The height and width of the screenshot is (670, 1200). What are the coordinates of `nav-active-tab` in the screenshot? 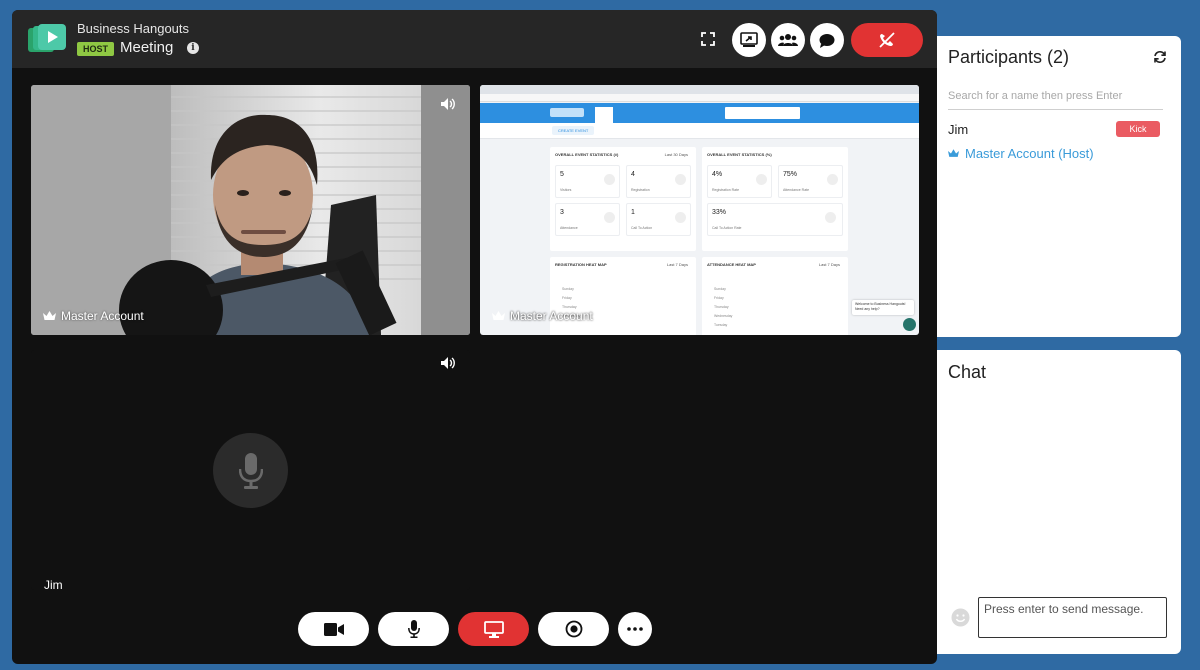 It's located at (604, 115).